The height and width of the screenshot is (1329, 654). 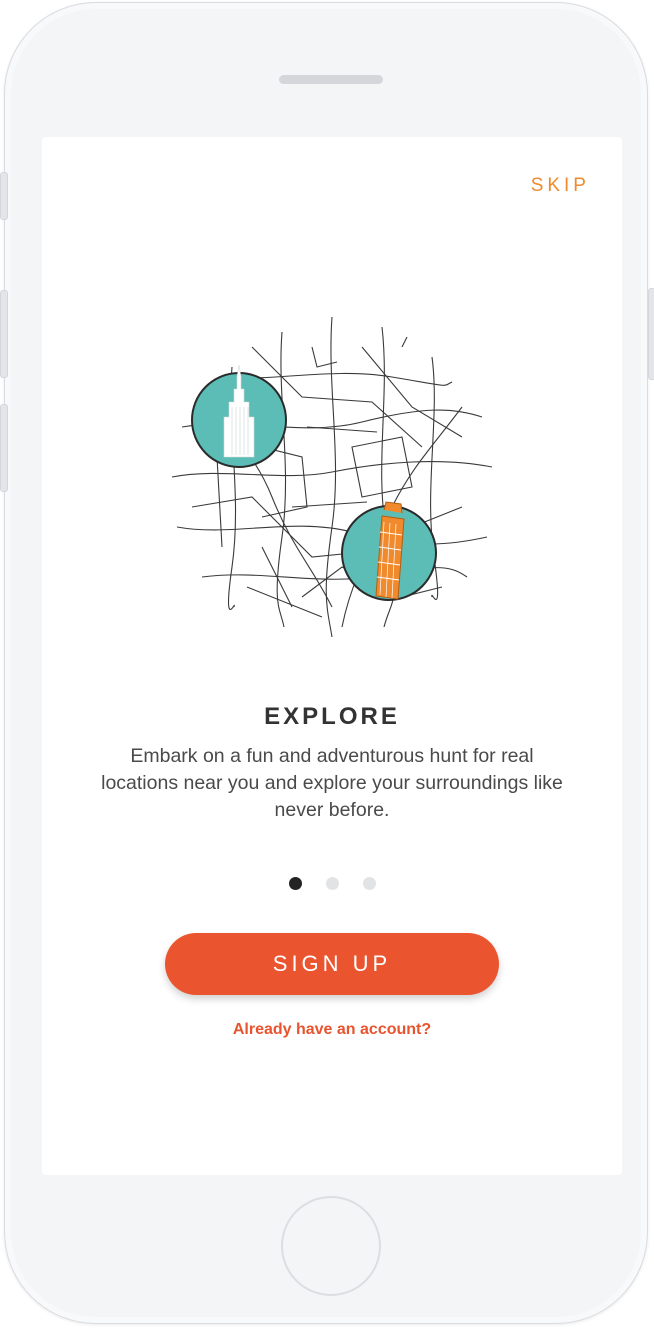 I want to click on leaning-tower-of-pisa-icon, so click(x=389, y=551).